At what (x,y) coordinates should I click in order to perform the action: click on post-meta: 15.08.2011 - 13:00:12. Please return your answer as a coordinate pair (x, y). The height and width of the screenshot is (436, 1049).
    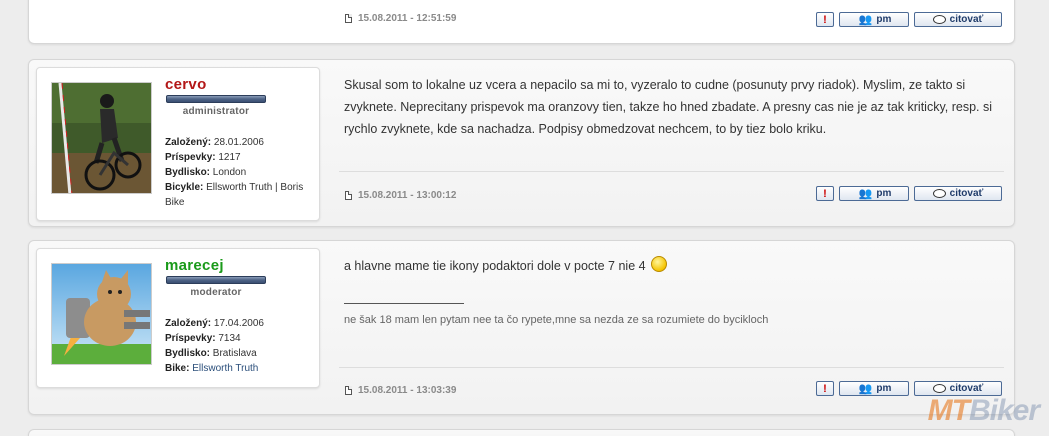
    Looking at the image, I should click on (400, 195).